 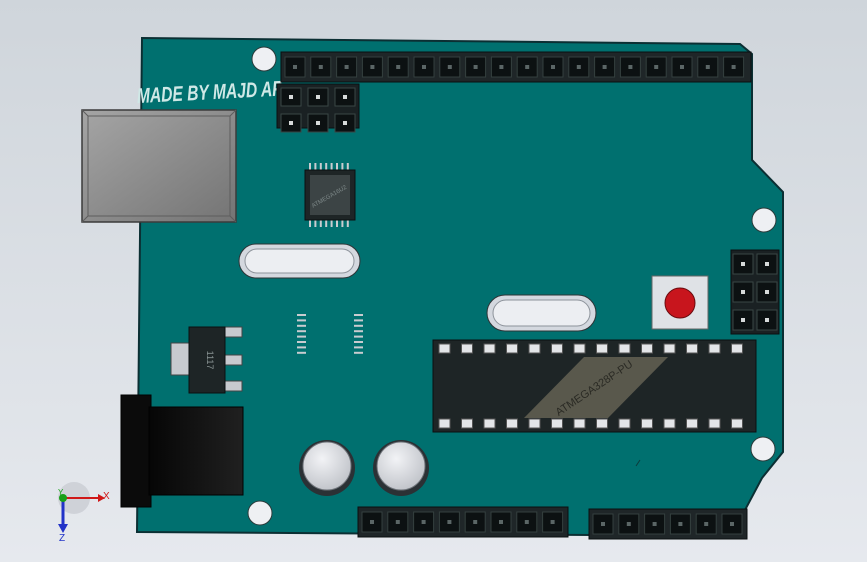 I want to click on reset-button, so click(x=680, y=302).